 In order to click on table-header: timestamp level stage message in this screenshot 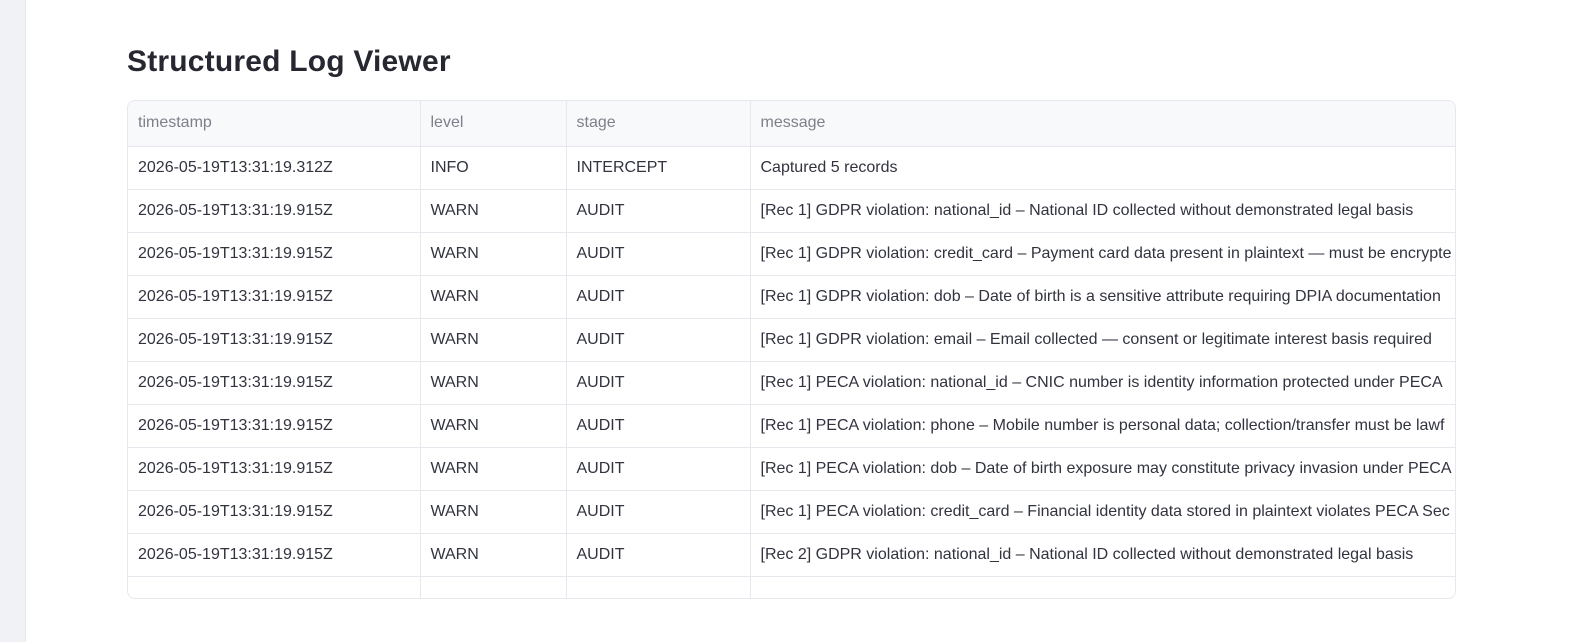, I will do `click(791, 124)`.